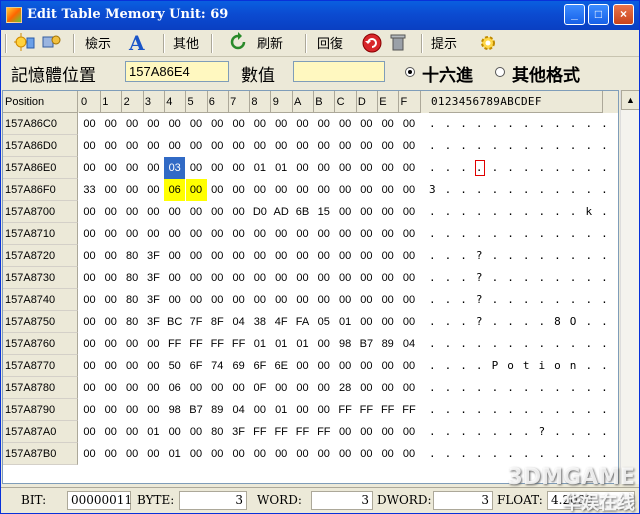 The width and height of the screenshot is (640, 514). I want to click on byte-cell: B7, so click(196, 410).